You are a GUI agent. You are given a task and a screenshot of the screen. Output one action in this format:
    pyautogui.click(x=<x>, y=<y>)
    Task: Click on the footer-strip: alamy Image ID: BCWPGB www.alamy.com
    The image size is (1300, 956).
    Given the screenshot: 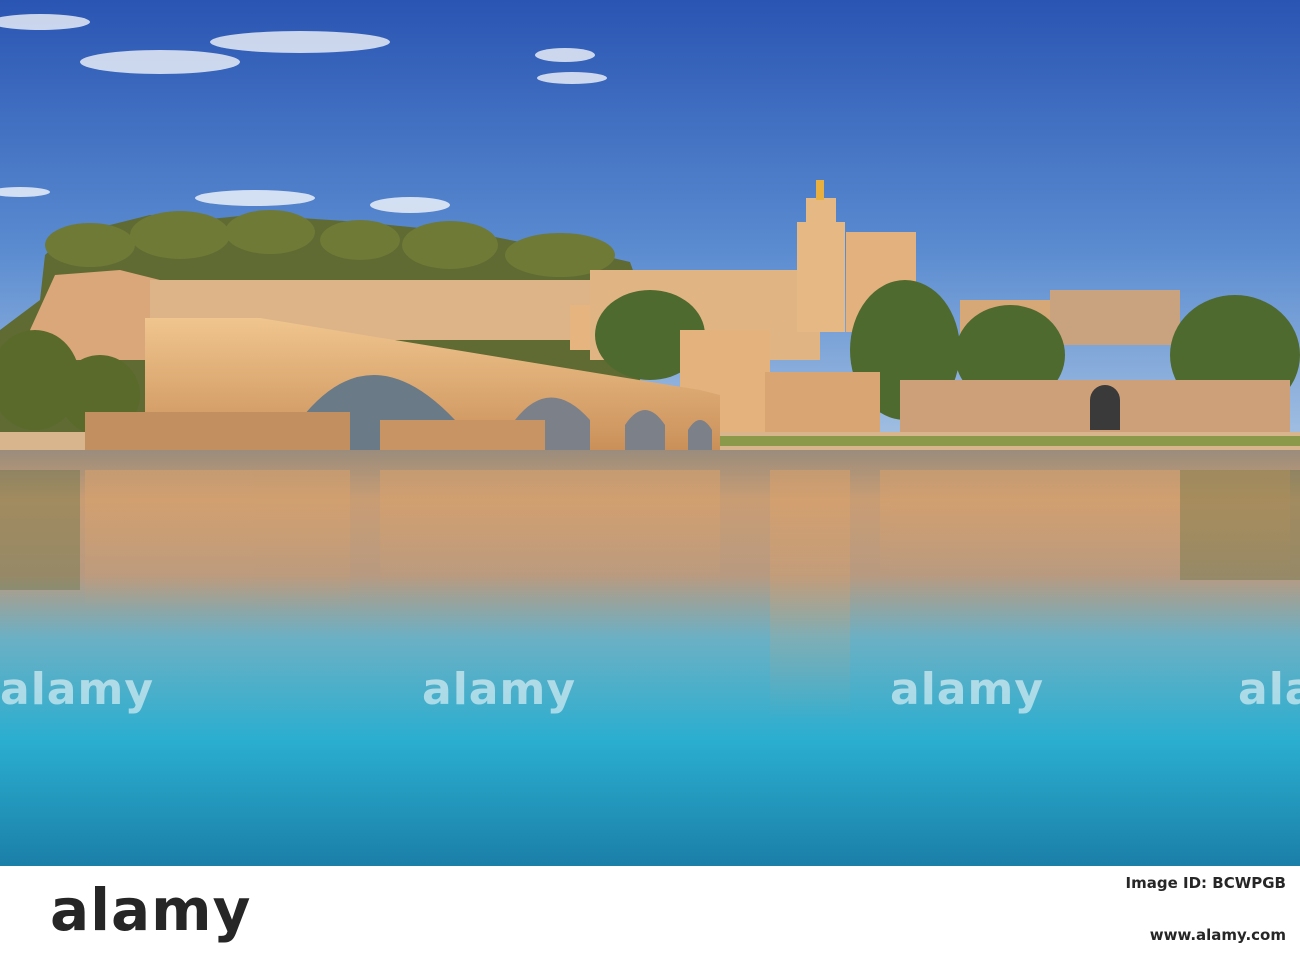 What is the action you would take?
    pyautogui.click(x=650, y=911)
    